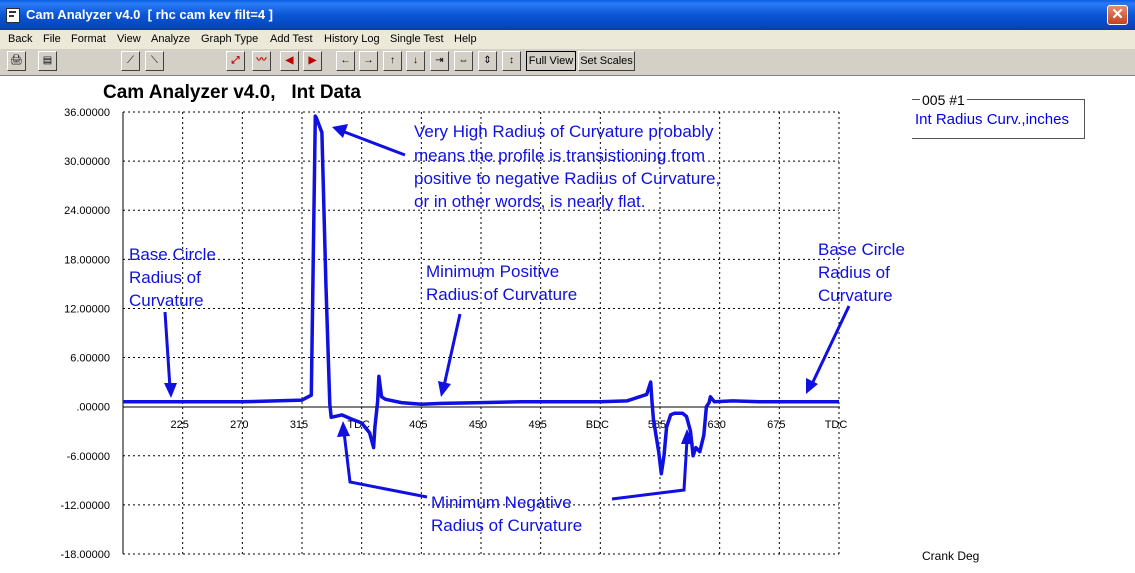  What do you see at coordinates (415, 61) in the screenshot?
I see `arrow-down-icon: ↓` at bounding box center [415, 61].